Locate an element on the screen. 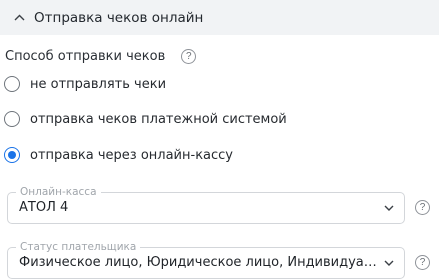  online-cash-register-select: Онлайн-касса АТОЛ 4 is located at coordinates (206, 204).